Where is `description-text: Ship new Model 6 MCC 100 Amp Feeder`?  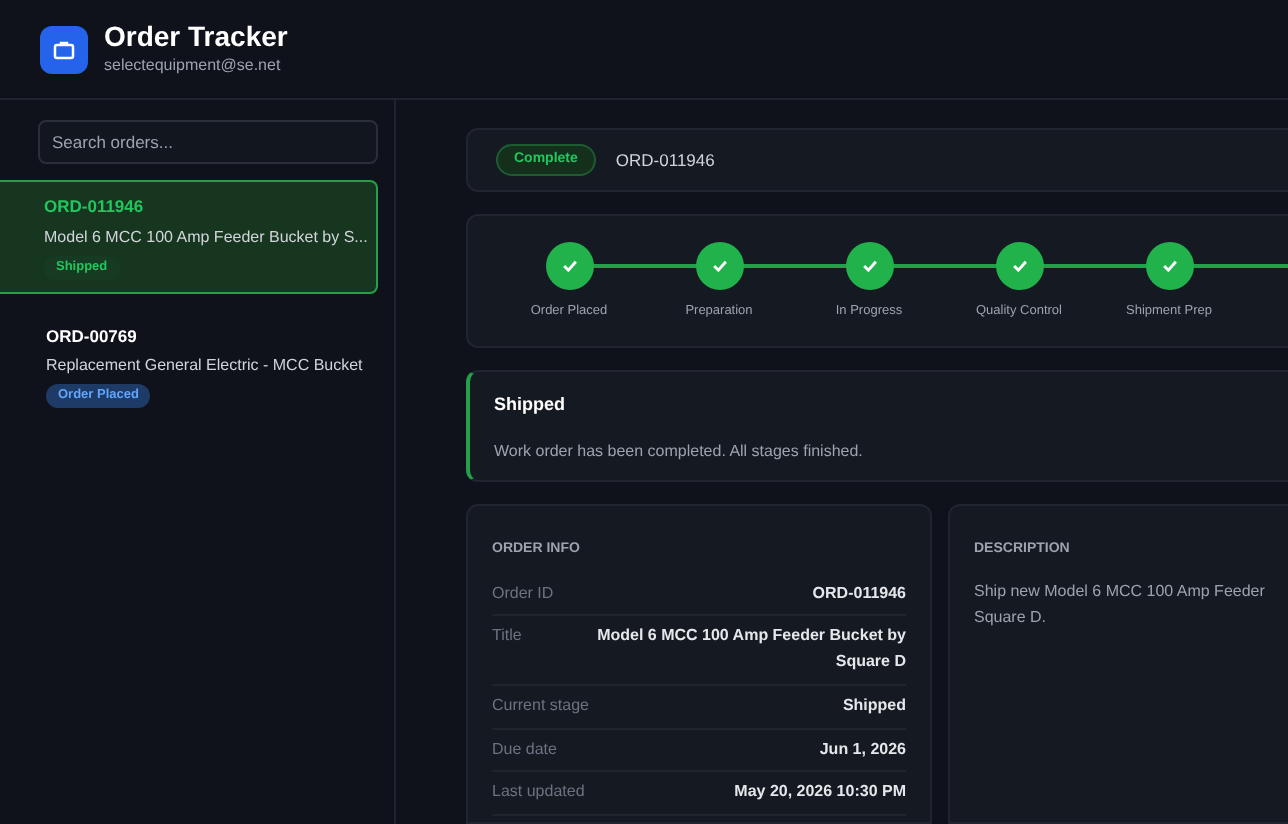
description-text: Ship new Model 6 MCC 100 Amp Feeder is located at coordinates (1120, 591).